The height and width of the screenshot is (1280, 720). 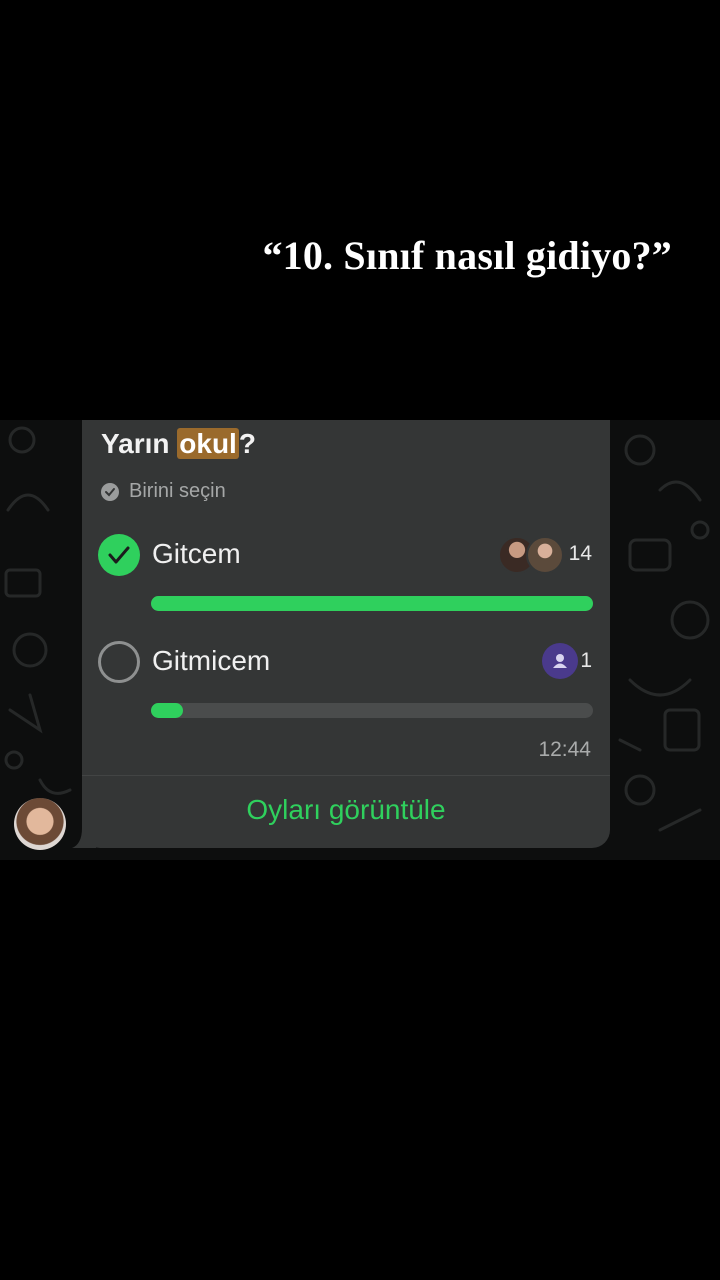 What do you see at coordinates (346, 775) in the screenshot?
I see `divider` at bounding box center [346, 775].